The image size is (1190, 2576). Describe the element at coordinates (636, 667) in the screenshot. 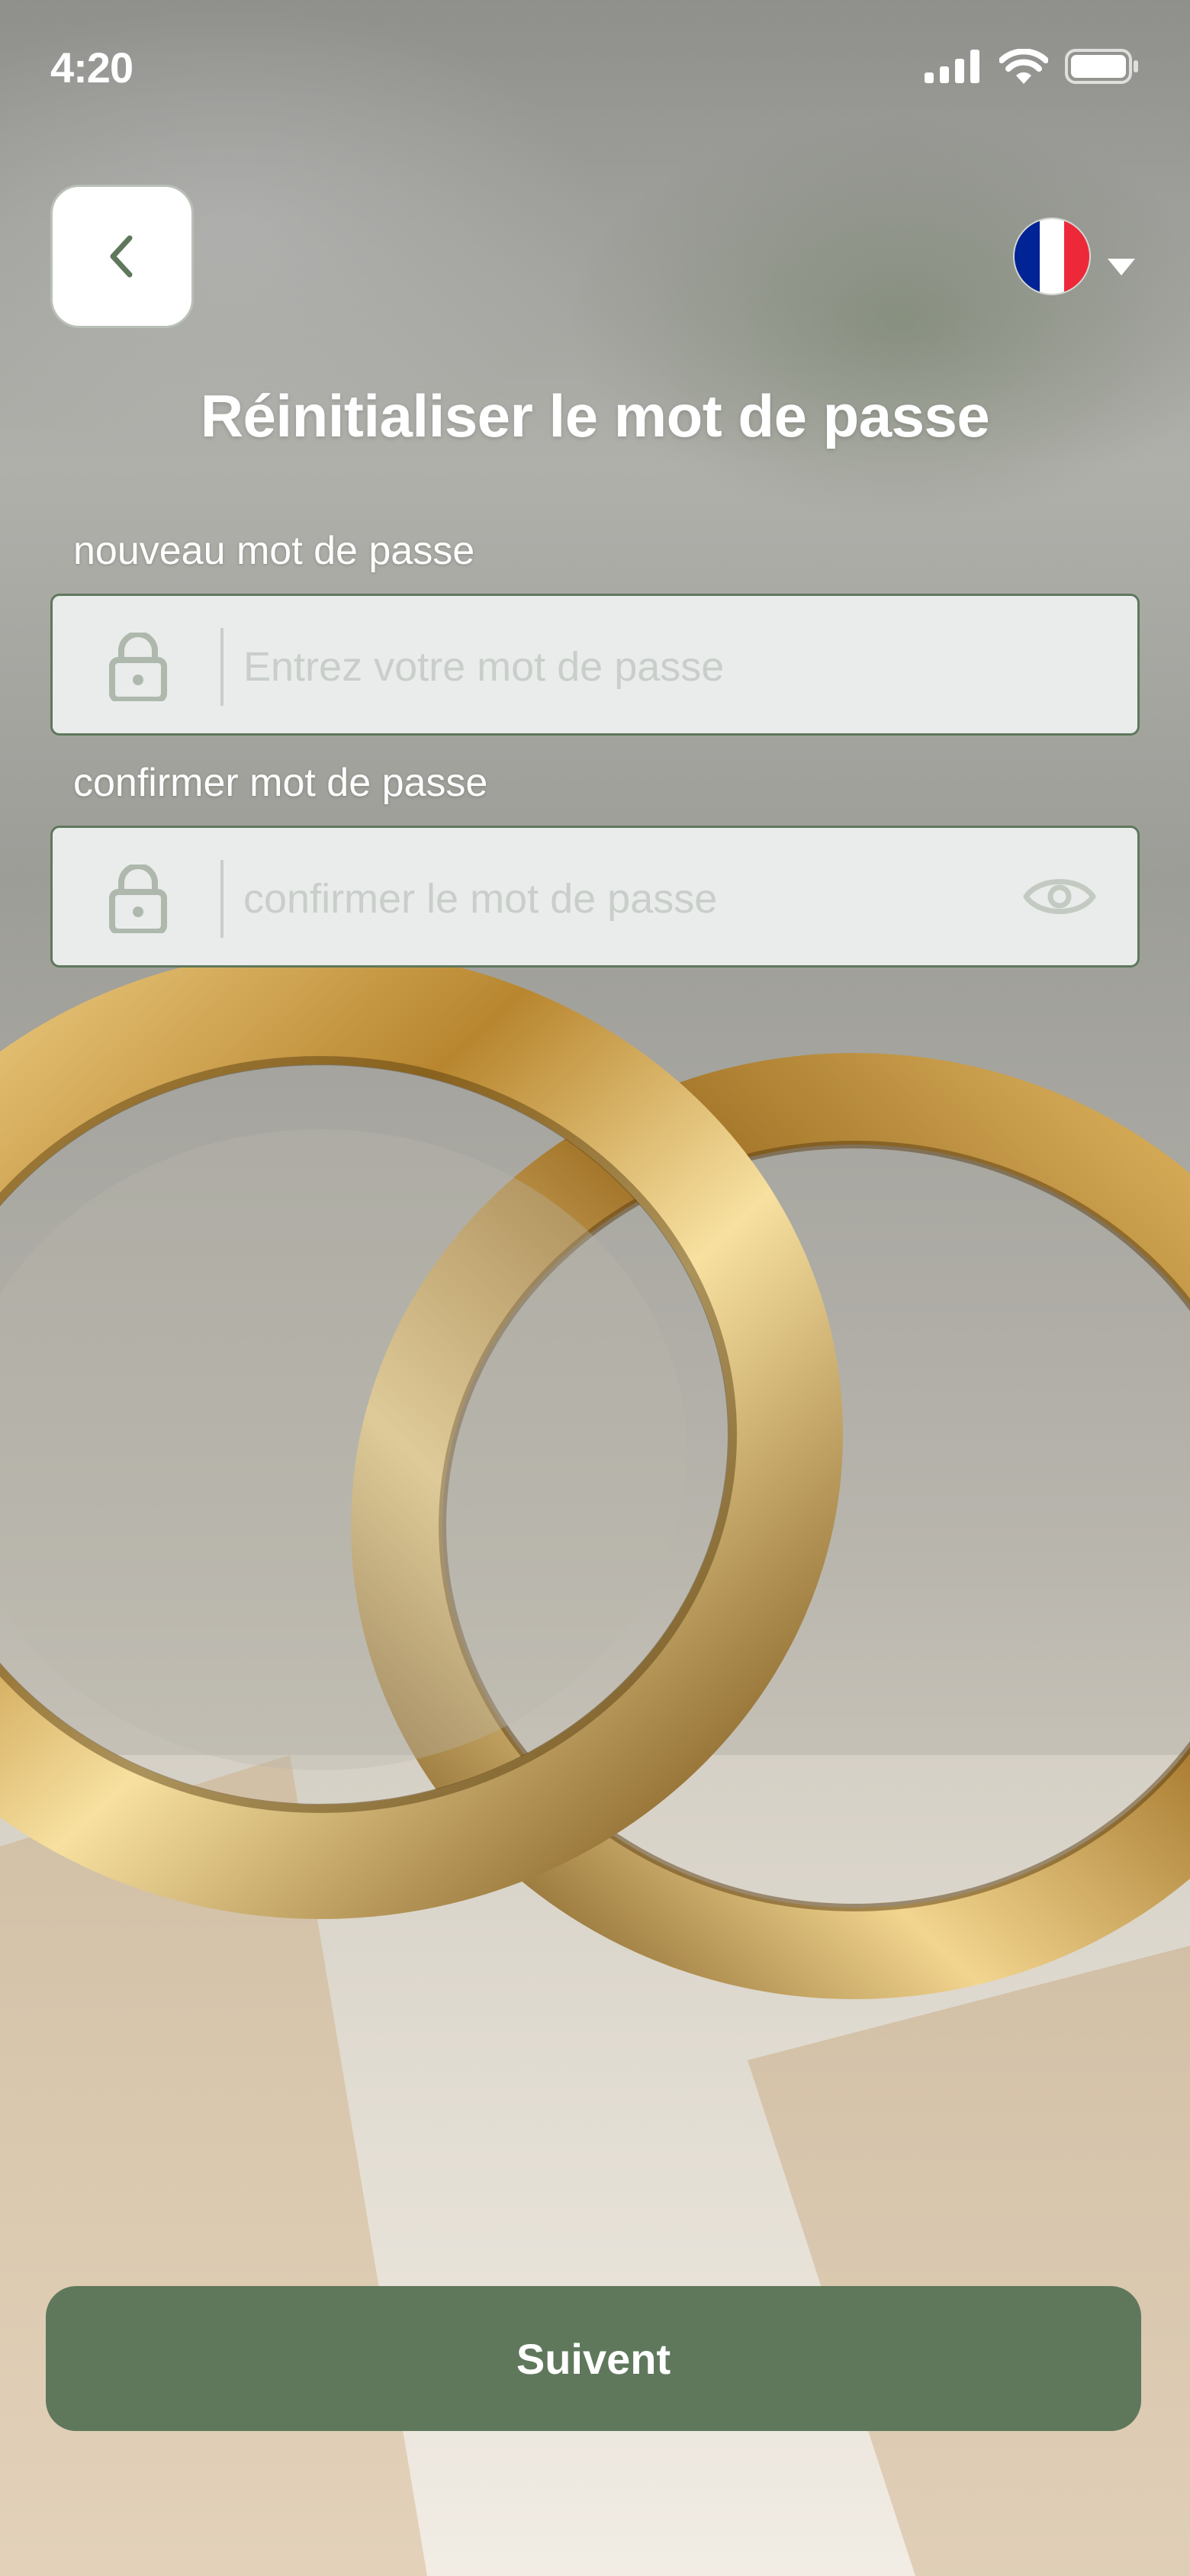

I see `new-password-input` at that location.